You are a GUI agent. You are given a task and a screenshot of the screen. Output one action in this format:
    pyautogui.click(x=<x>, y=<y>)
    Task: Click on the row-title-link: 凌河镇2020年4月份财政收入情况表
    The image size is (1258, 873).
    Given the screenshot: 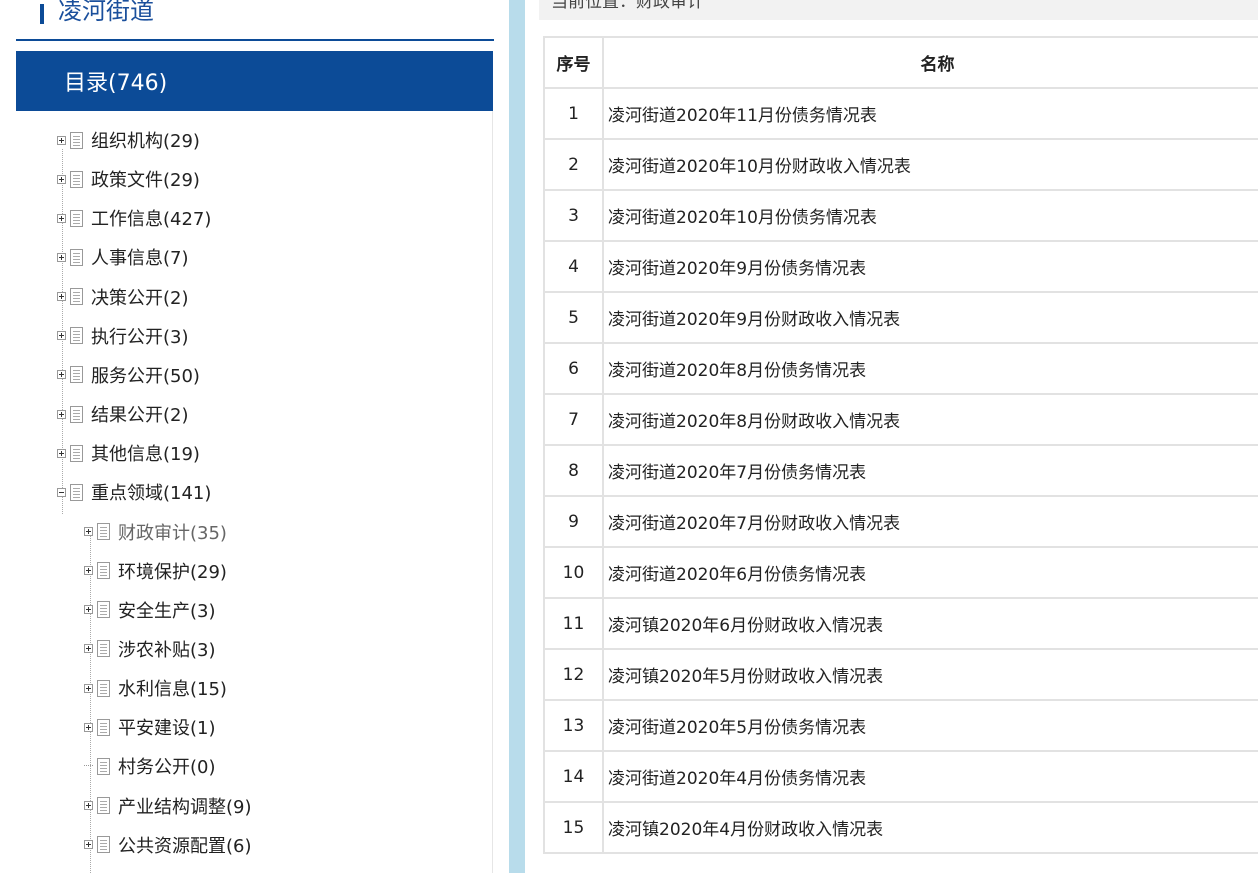 What is the action you would take?
    pyautogui.click(x=930, y=827)
    